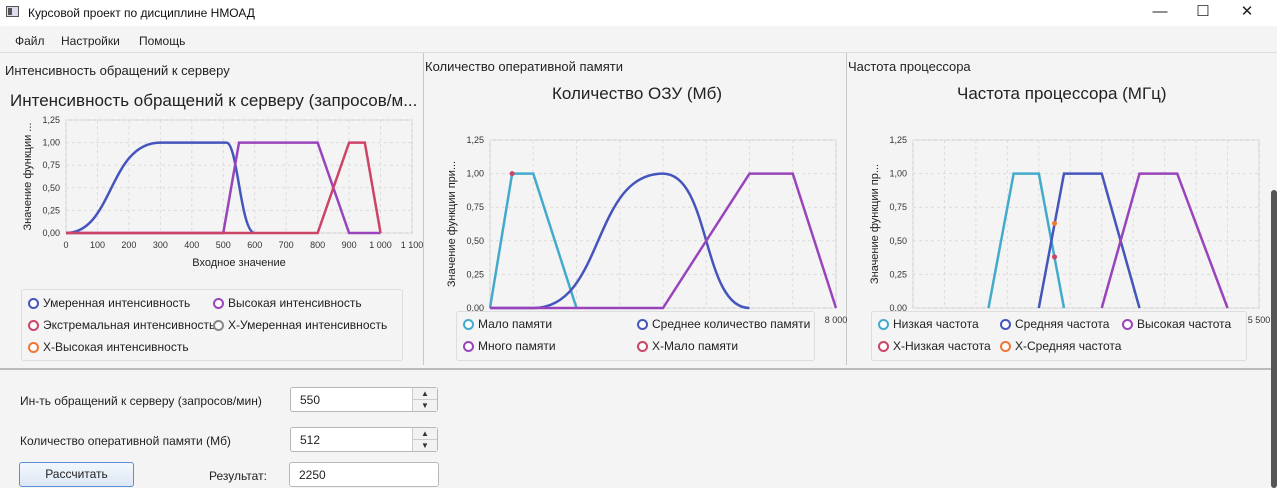 This screenshot has width=1277, height=488. Describe the element at coordinates (517, 346) in the screenshot. I see `legend-label: Много памяти` at that location.